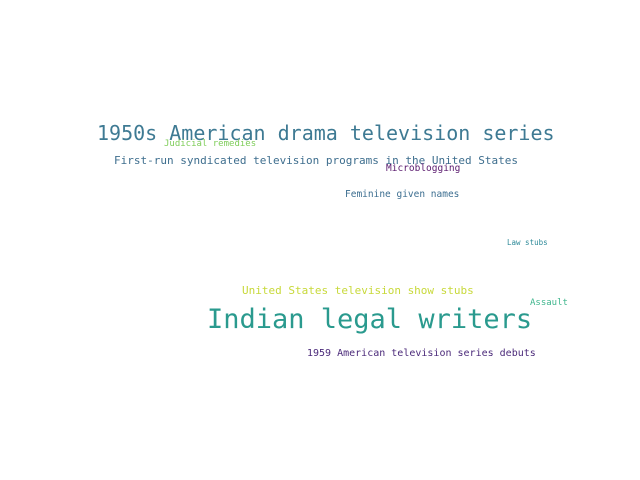  I want to click on word-judicial-remedies: Judicial remedies, so click(210, 144).